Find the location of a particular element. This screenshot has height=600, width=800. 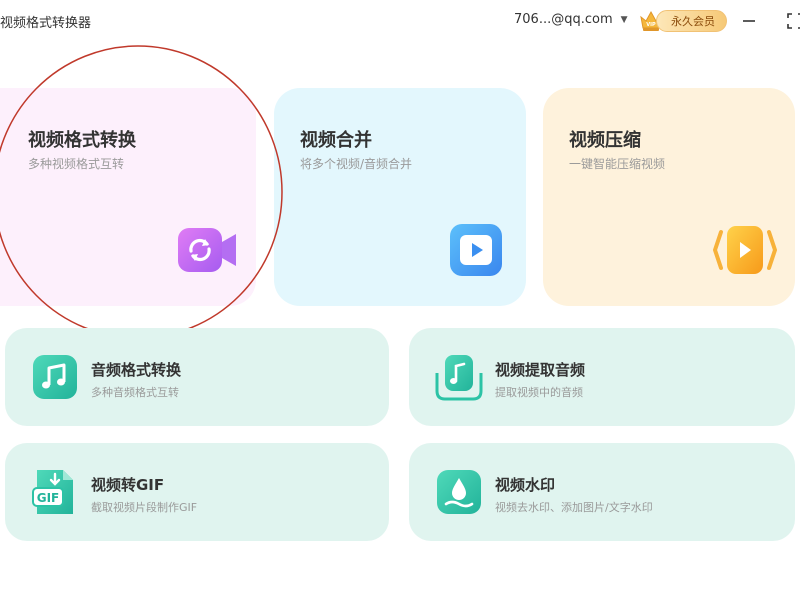

card-title: 视频提取音频 is located at coordinates (540, 370).